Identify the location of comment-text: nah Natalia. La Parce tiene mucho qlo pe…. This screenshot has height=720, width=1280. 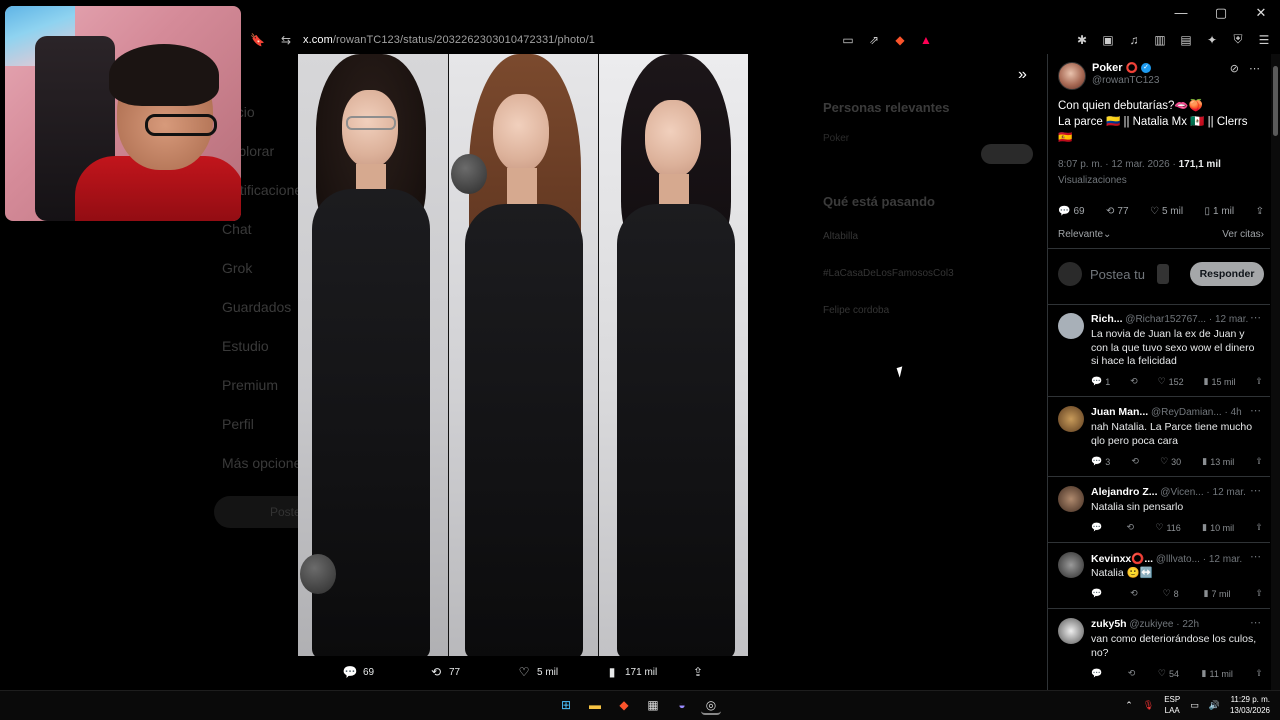
(1172, 434).